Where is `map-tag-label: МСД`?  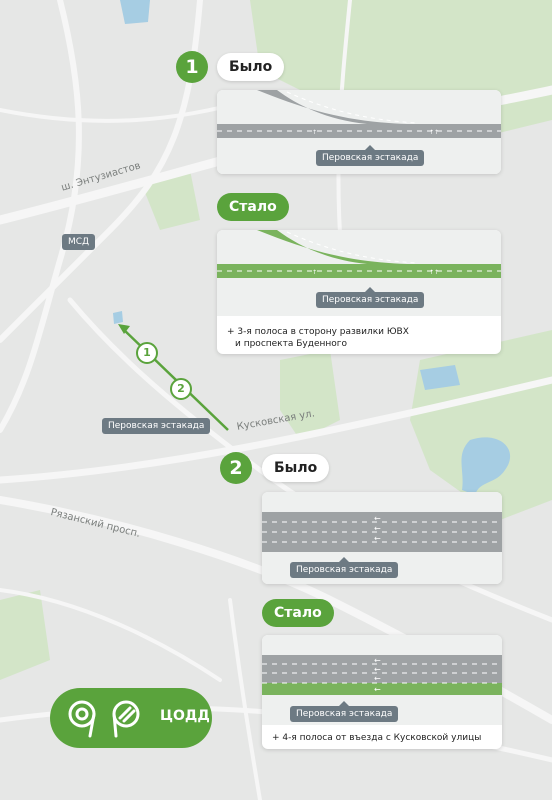
map-tag-label: МСД is located at coordinates (79, 242).